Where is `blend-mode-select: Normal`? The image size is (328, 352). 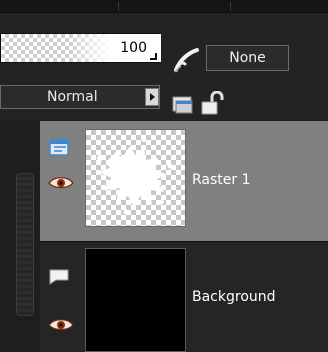 blend-mode-select: Normal is located at coordinates (80, 97).